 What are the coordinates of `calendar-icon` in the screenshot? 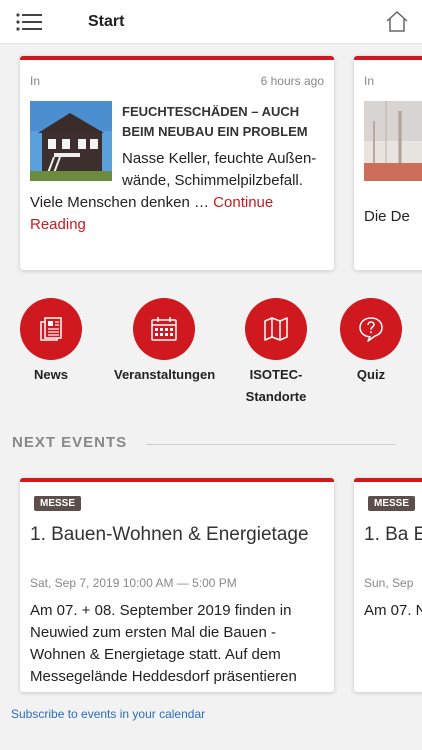 It's located at (164, 329).